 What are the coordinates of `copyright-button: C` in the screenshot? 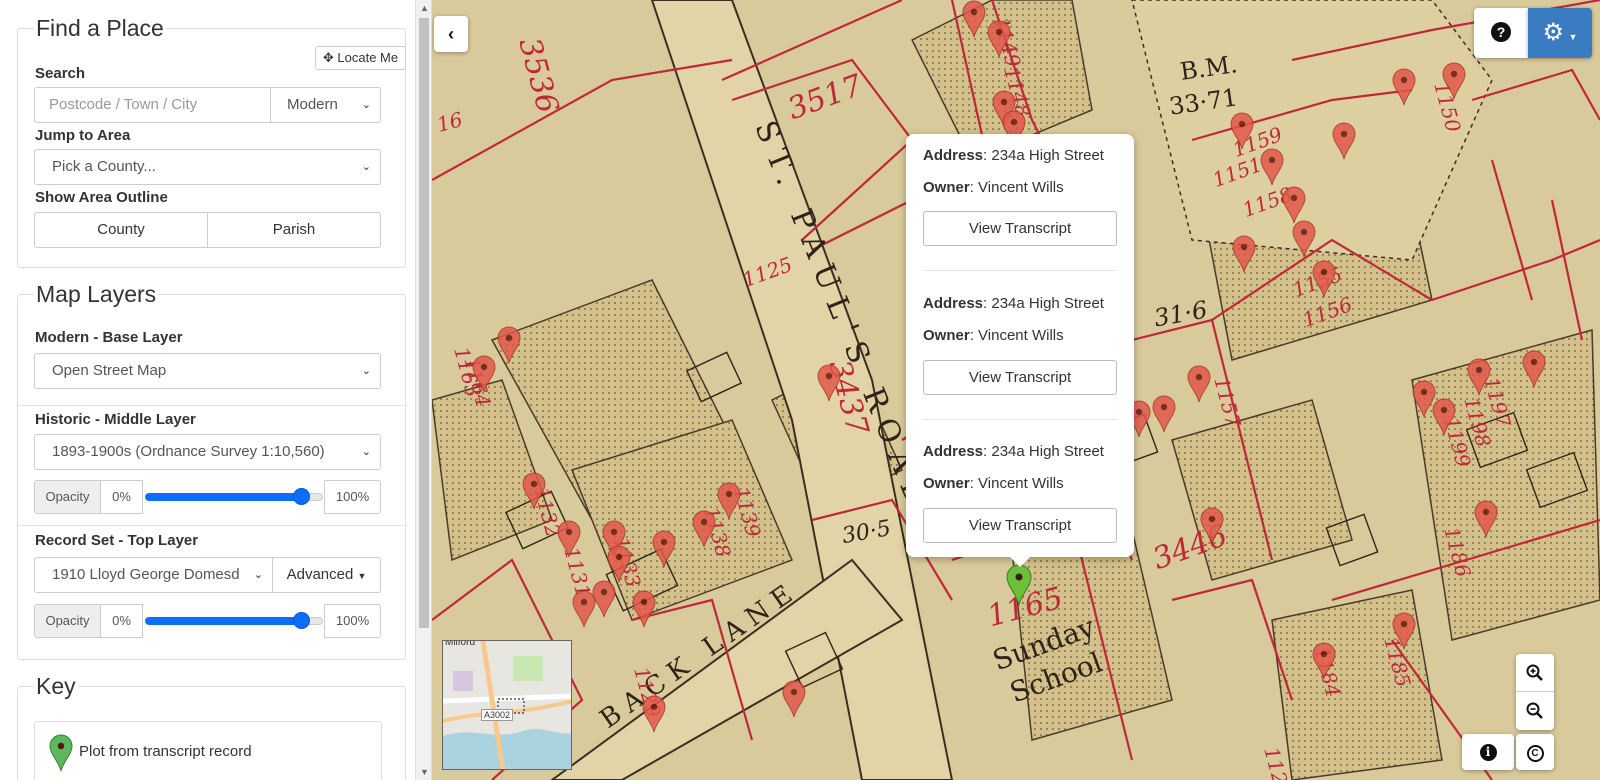 It's located at (1535, 752).